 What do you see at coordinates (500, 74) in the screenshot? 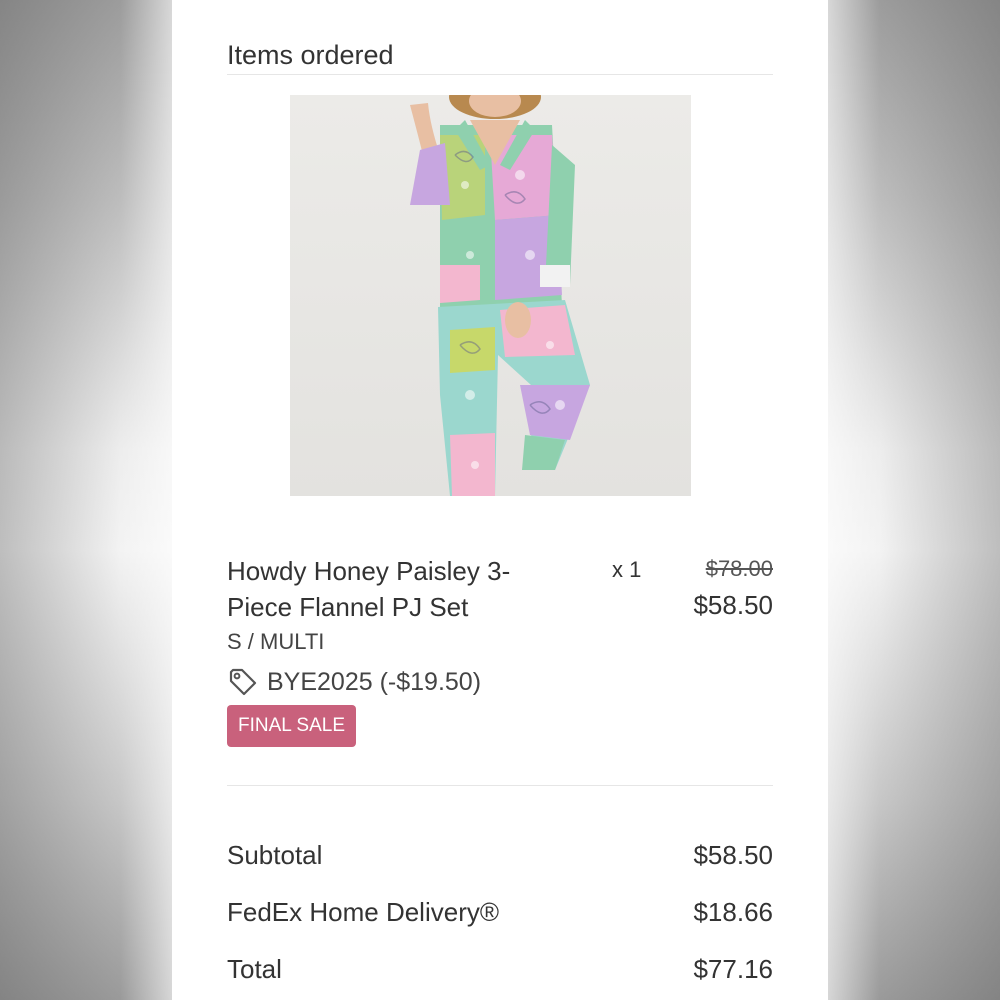
I see `title-divider` at bounding box center [500, 74].